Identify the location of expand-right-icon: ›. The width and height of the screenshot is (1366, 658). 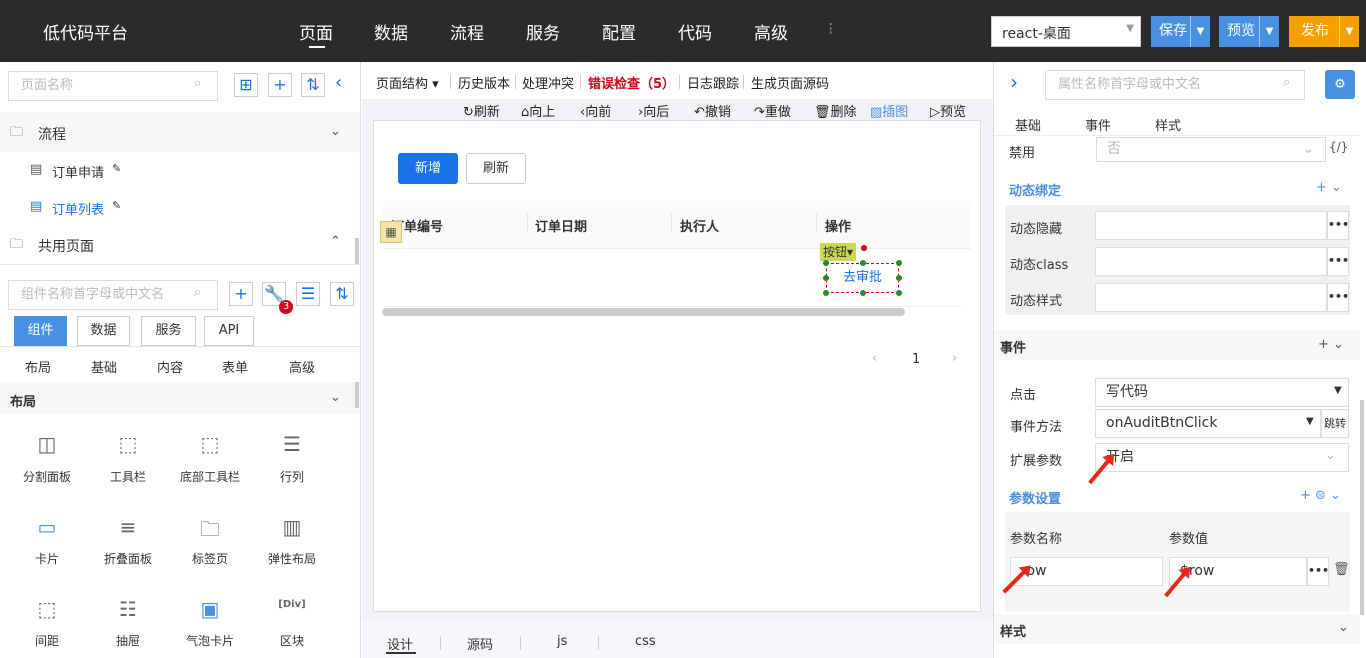
(1014, 82).